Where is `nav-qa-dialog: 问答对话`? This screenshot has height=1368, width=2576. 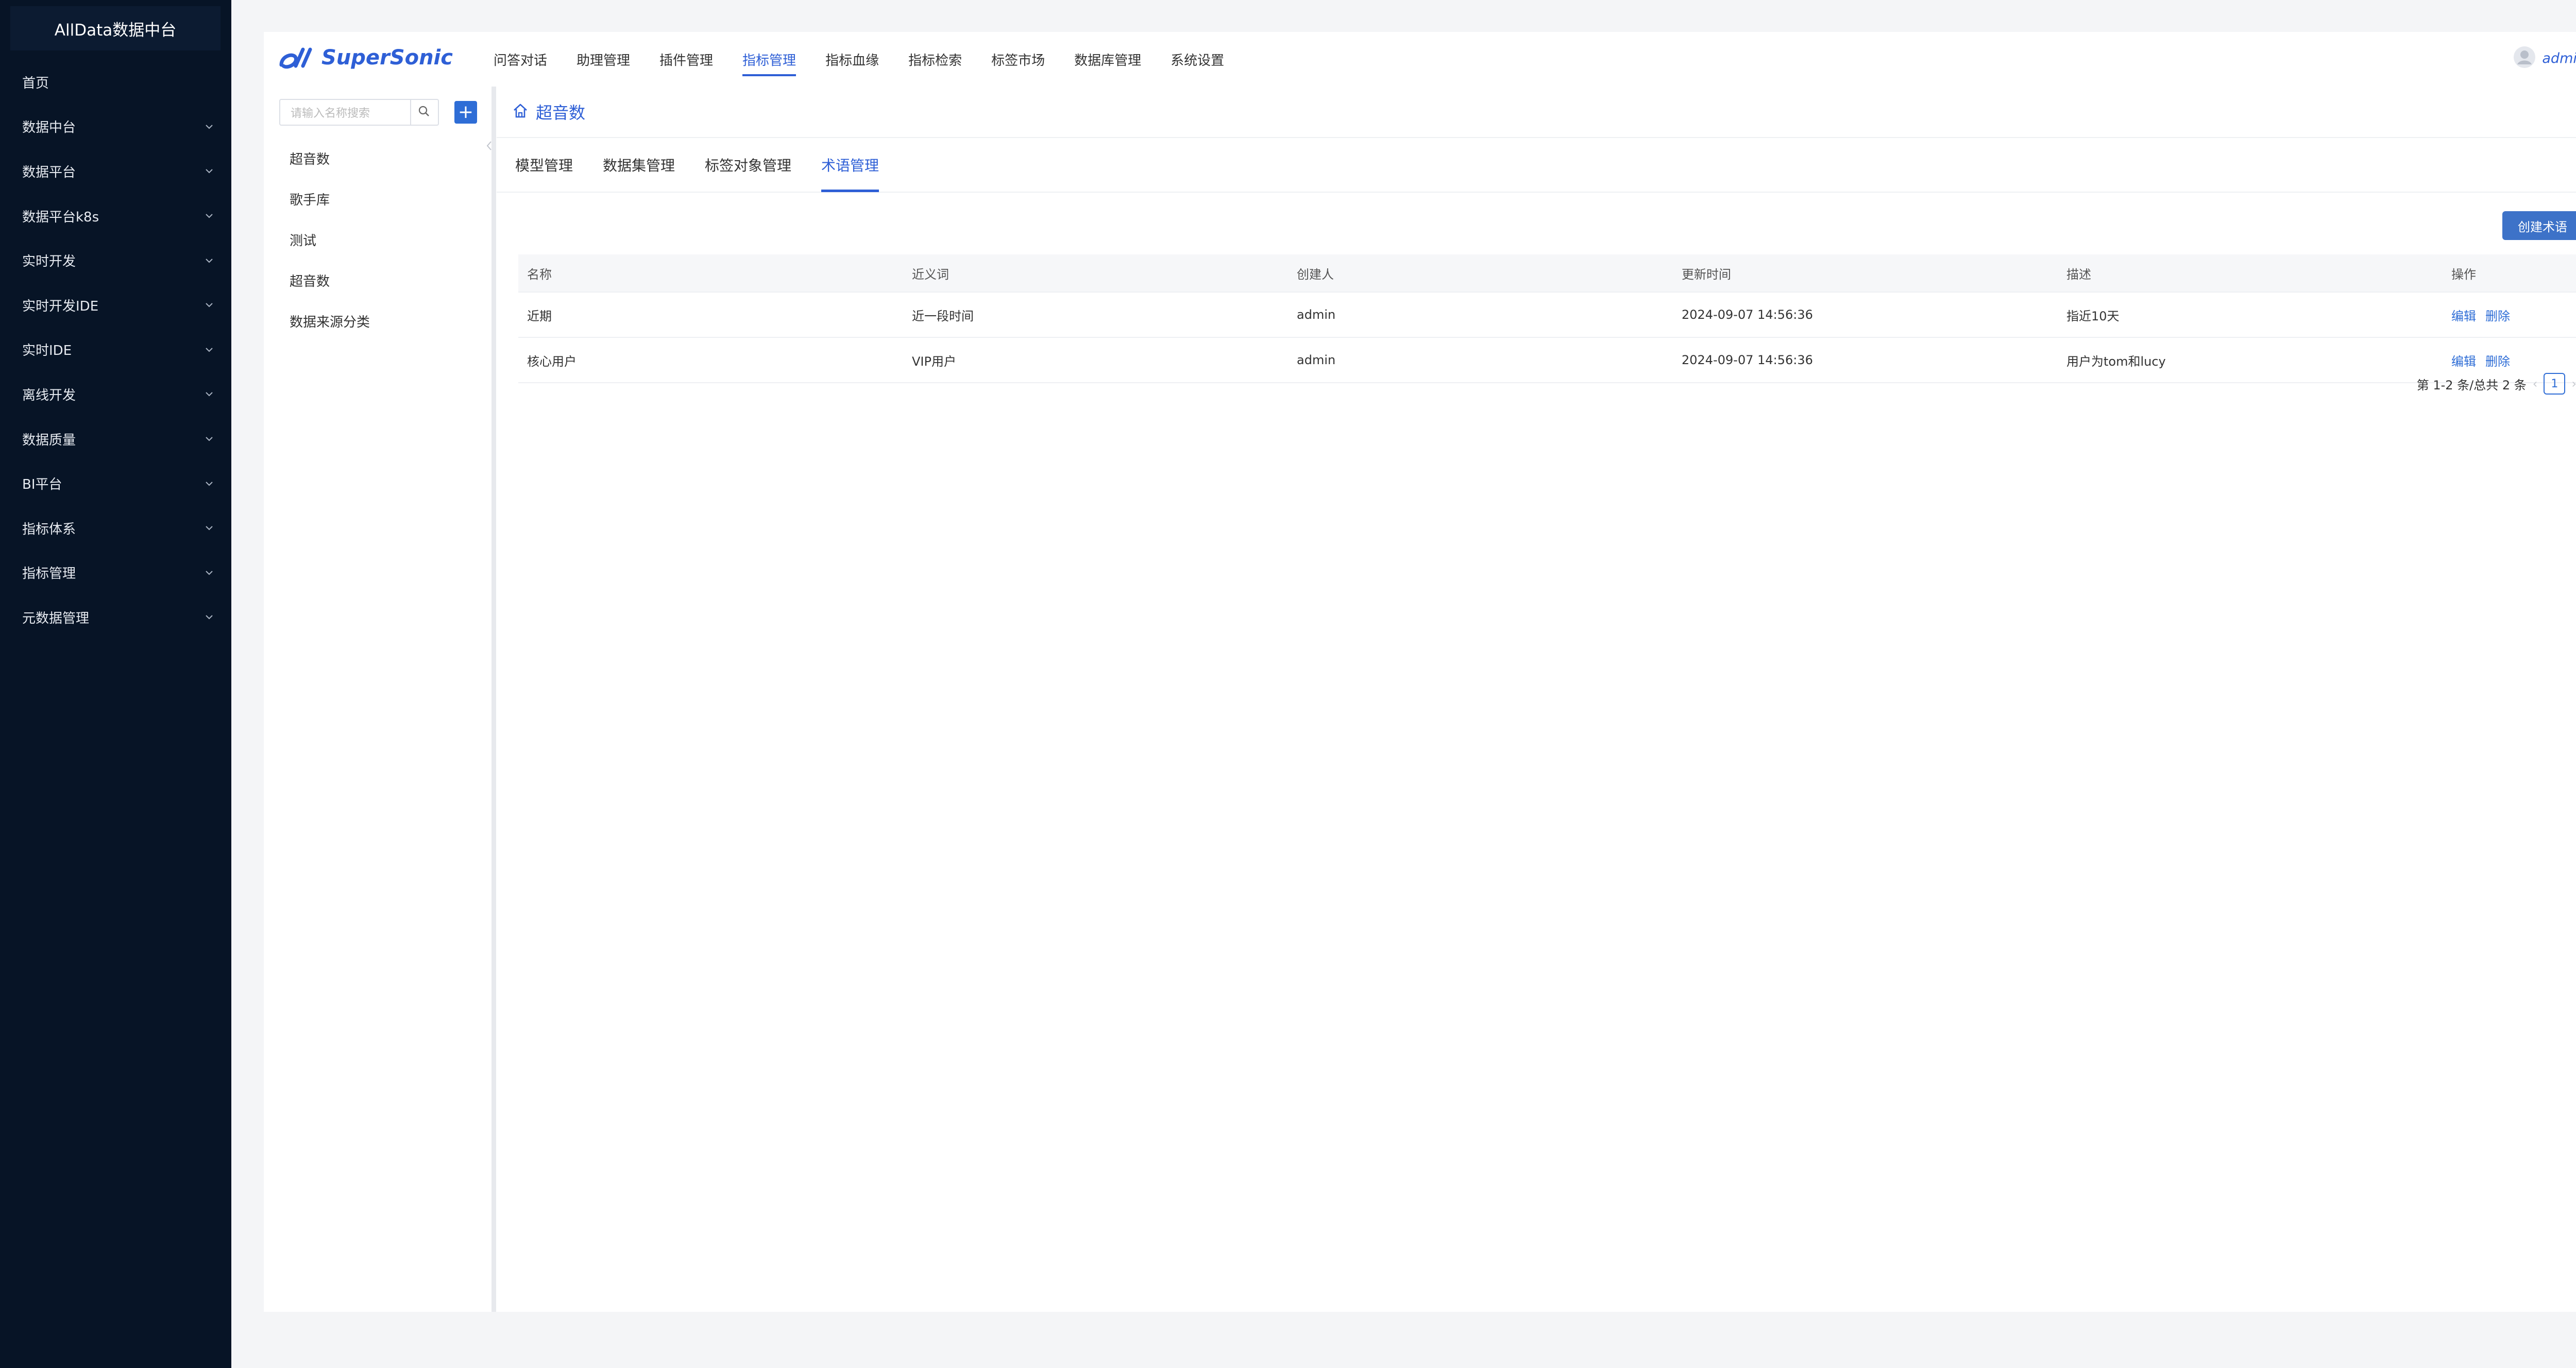
nav-qa-dialog: 问答对话 is located at coordinates (520, 59).